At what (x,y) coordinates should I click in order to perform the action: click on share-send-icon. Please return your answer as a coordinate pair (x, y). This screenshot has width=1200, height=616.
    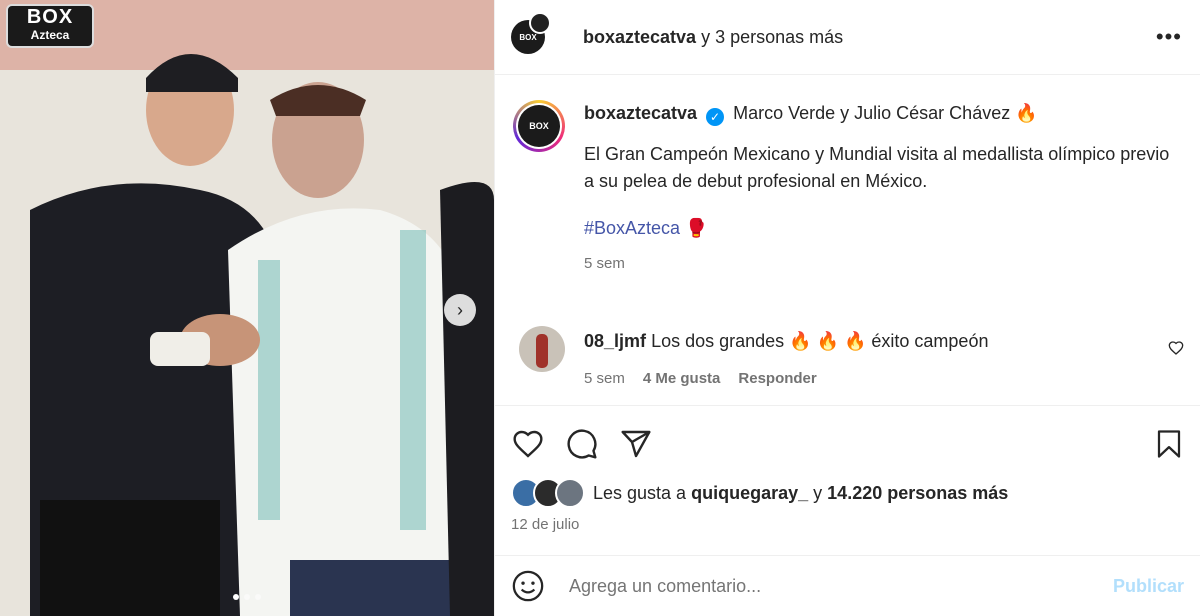
    Looking at the image, I should click on (636, 444).